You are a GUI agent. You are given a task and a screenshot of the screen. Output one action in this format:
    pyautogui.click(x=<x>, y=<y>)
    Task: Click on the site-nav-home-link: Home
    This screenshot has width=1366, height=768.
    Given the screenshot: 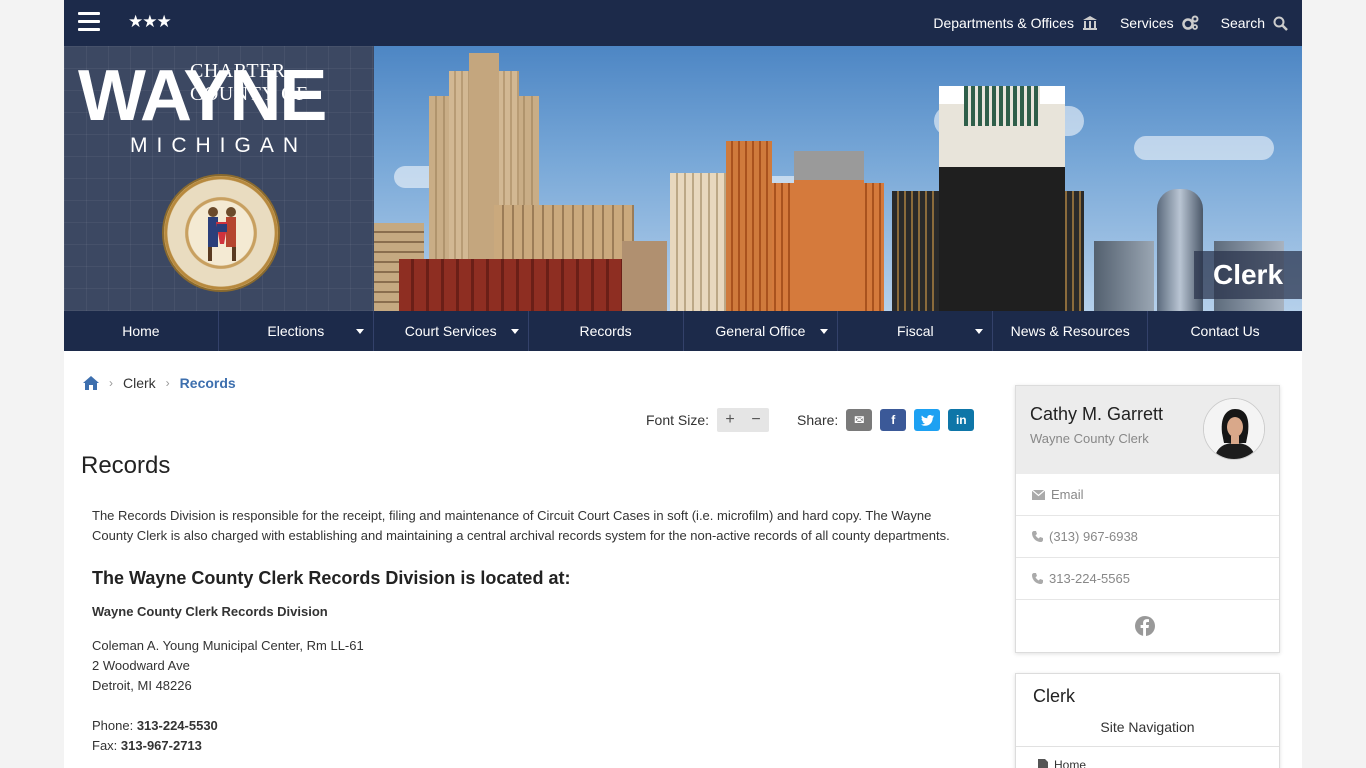 What is the action you would take?
    pyautogui.click(x=1062, y=763)
    